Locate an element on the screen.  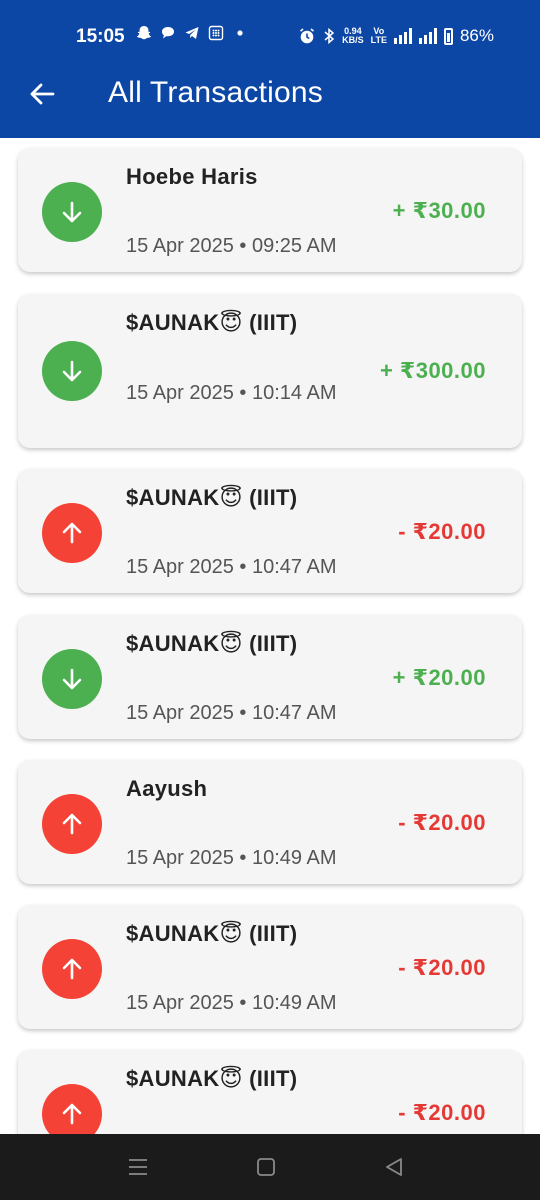
system-icons: 0.94 KB/S Vo LTE 86% is located at coordinates (396, 36).